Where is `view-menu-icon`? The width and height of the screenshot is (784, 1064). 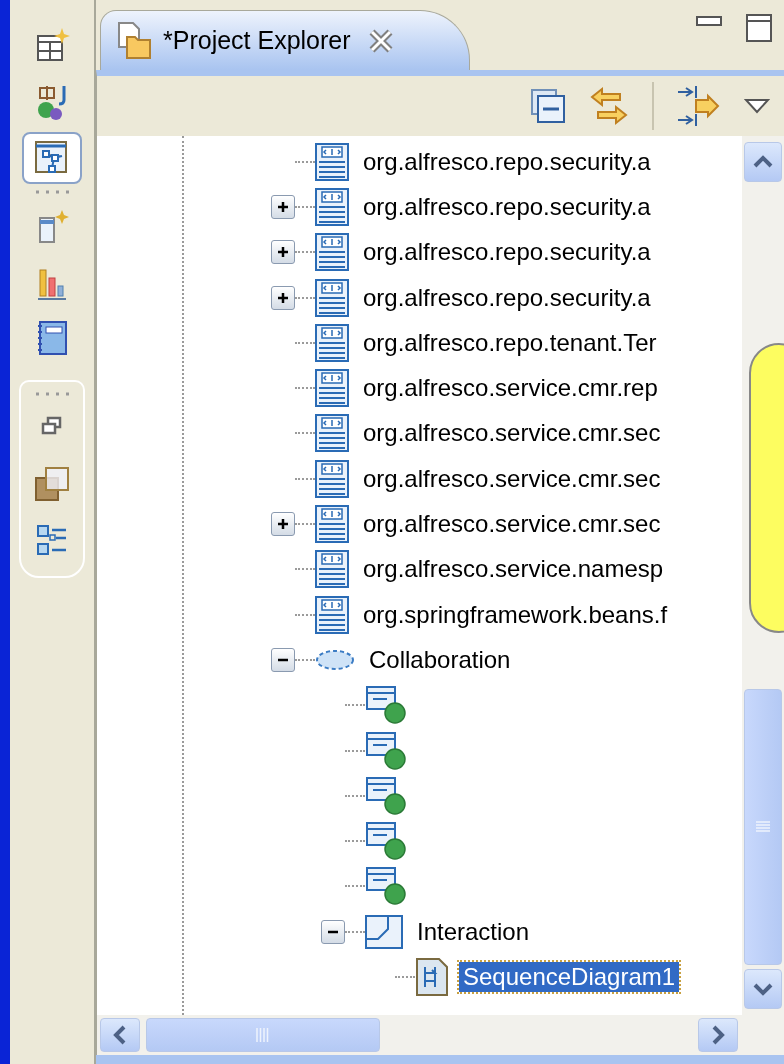 view-menu-icon is located at coordinates (757, 106).